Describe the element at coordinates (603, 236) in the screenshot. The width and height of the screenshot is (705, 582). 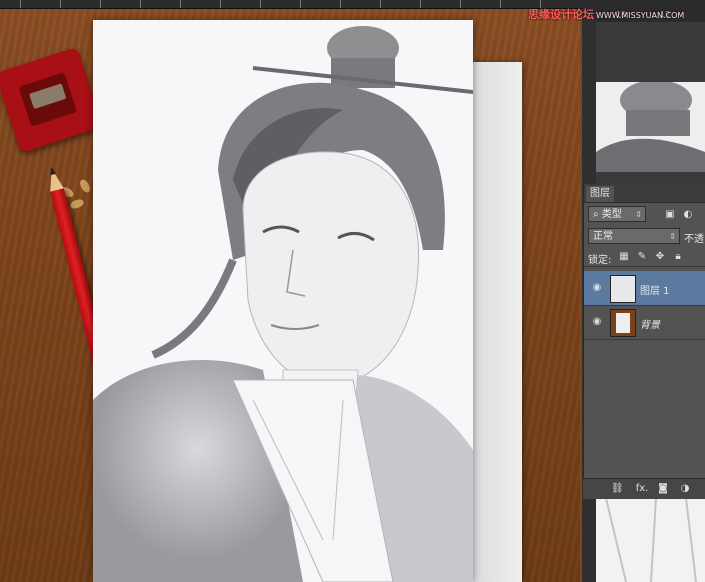
I see `blend-mode-label: 正常` at that location.